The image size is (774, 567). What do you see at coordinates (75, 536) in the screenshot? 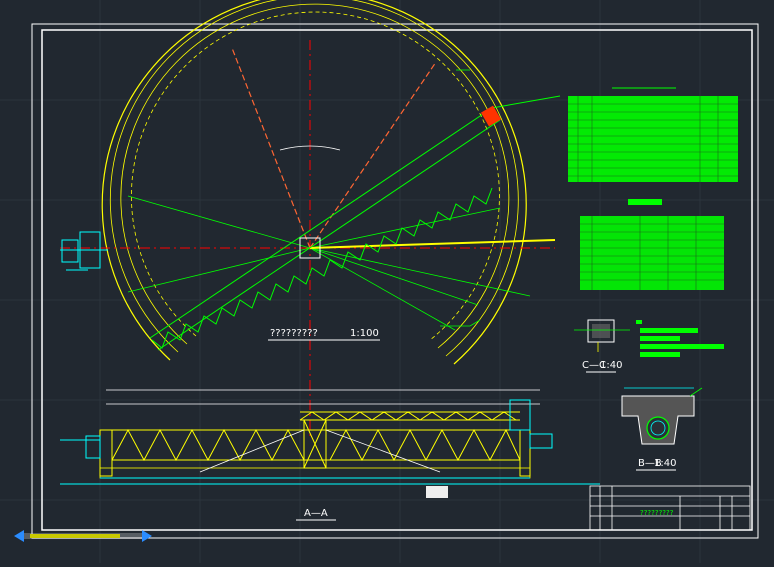
I see `scrollbar-thumb` at bounding box center [75, 536].